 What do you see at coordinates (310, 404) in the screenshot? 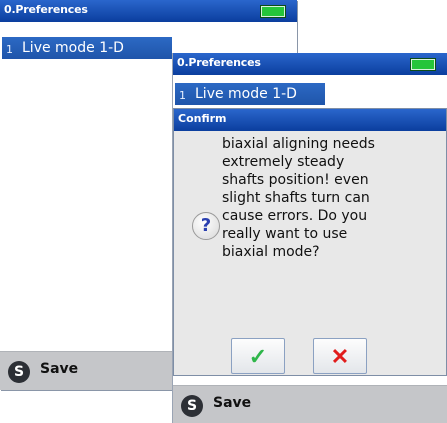
I see `bottom-bar: S Save` at bounding box center [310, 404].